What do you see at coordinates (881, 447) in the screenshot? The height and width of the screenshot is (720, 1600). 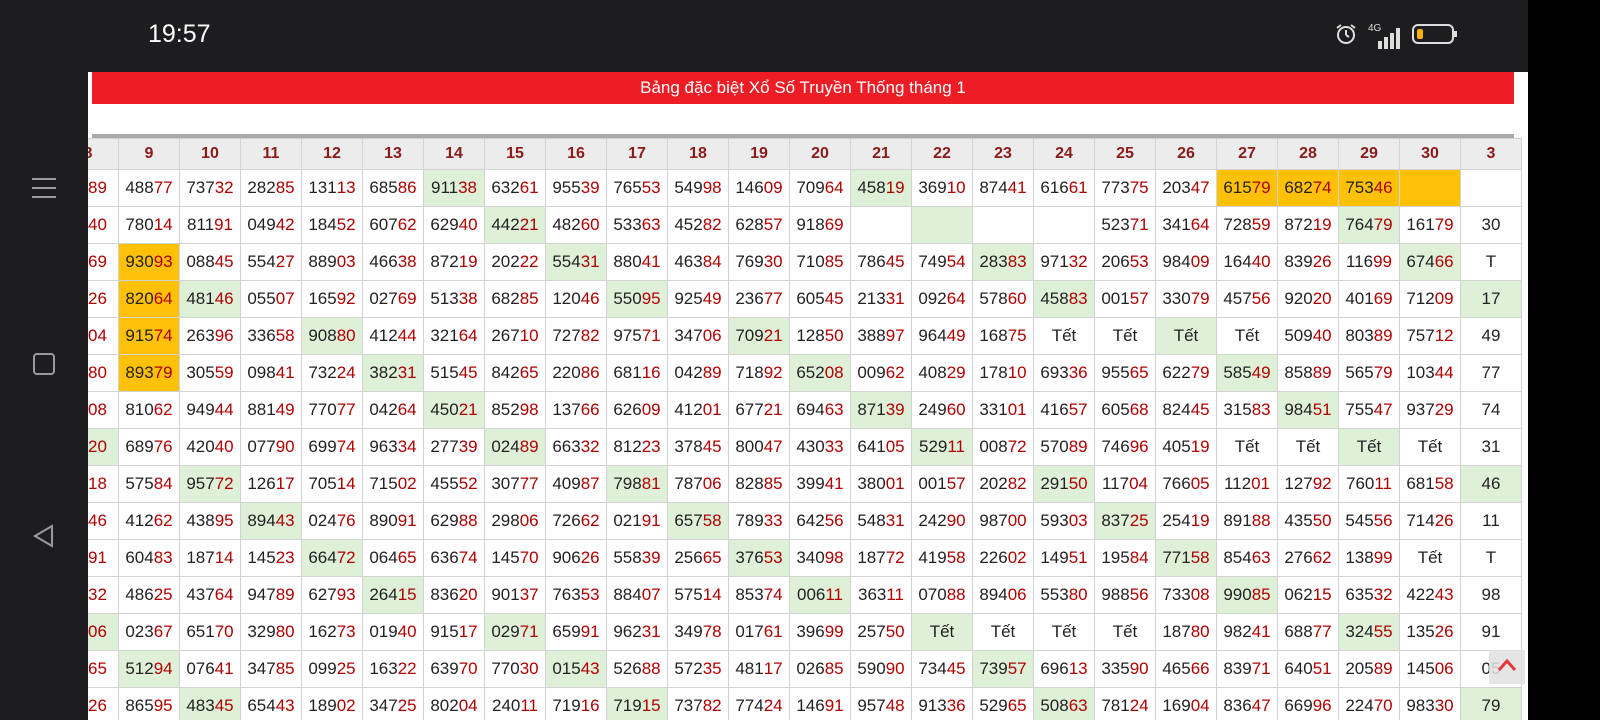 I see `result-cell: 641 05` at bounding box center [881, 447].